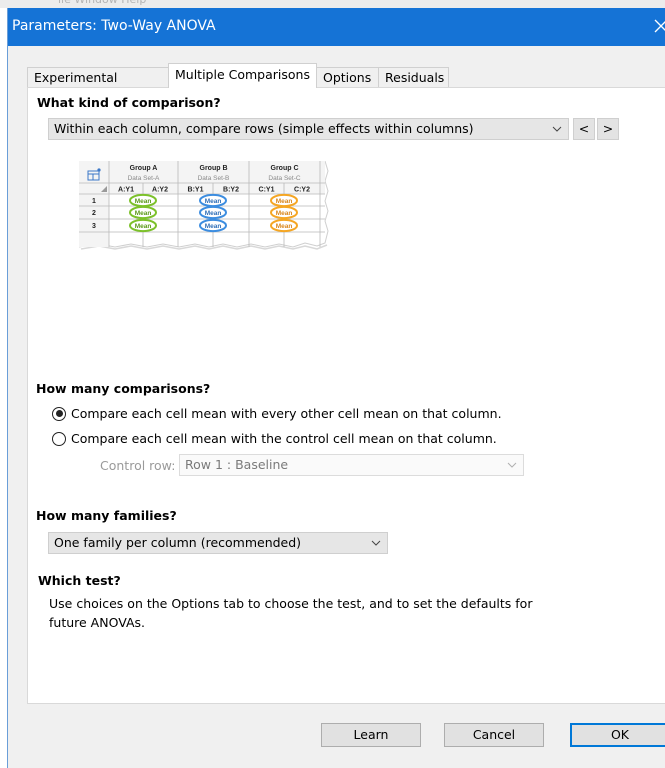 This screenshot has height=768, width=665. What do you see at coordinates (332, 4) in the screenshot?
I see `background-window-strip: ile Window Help` at bounding box center [332, 4].